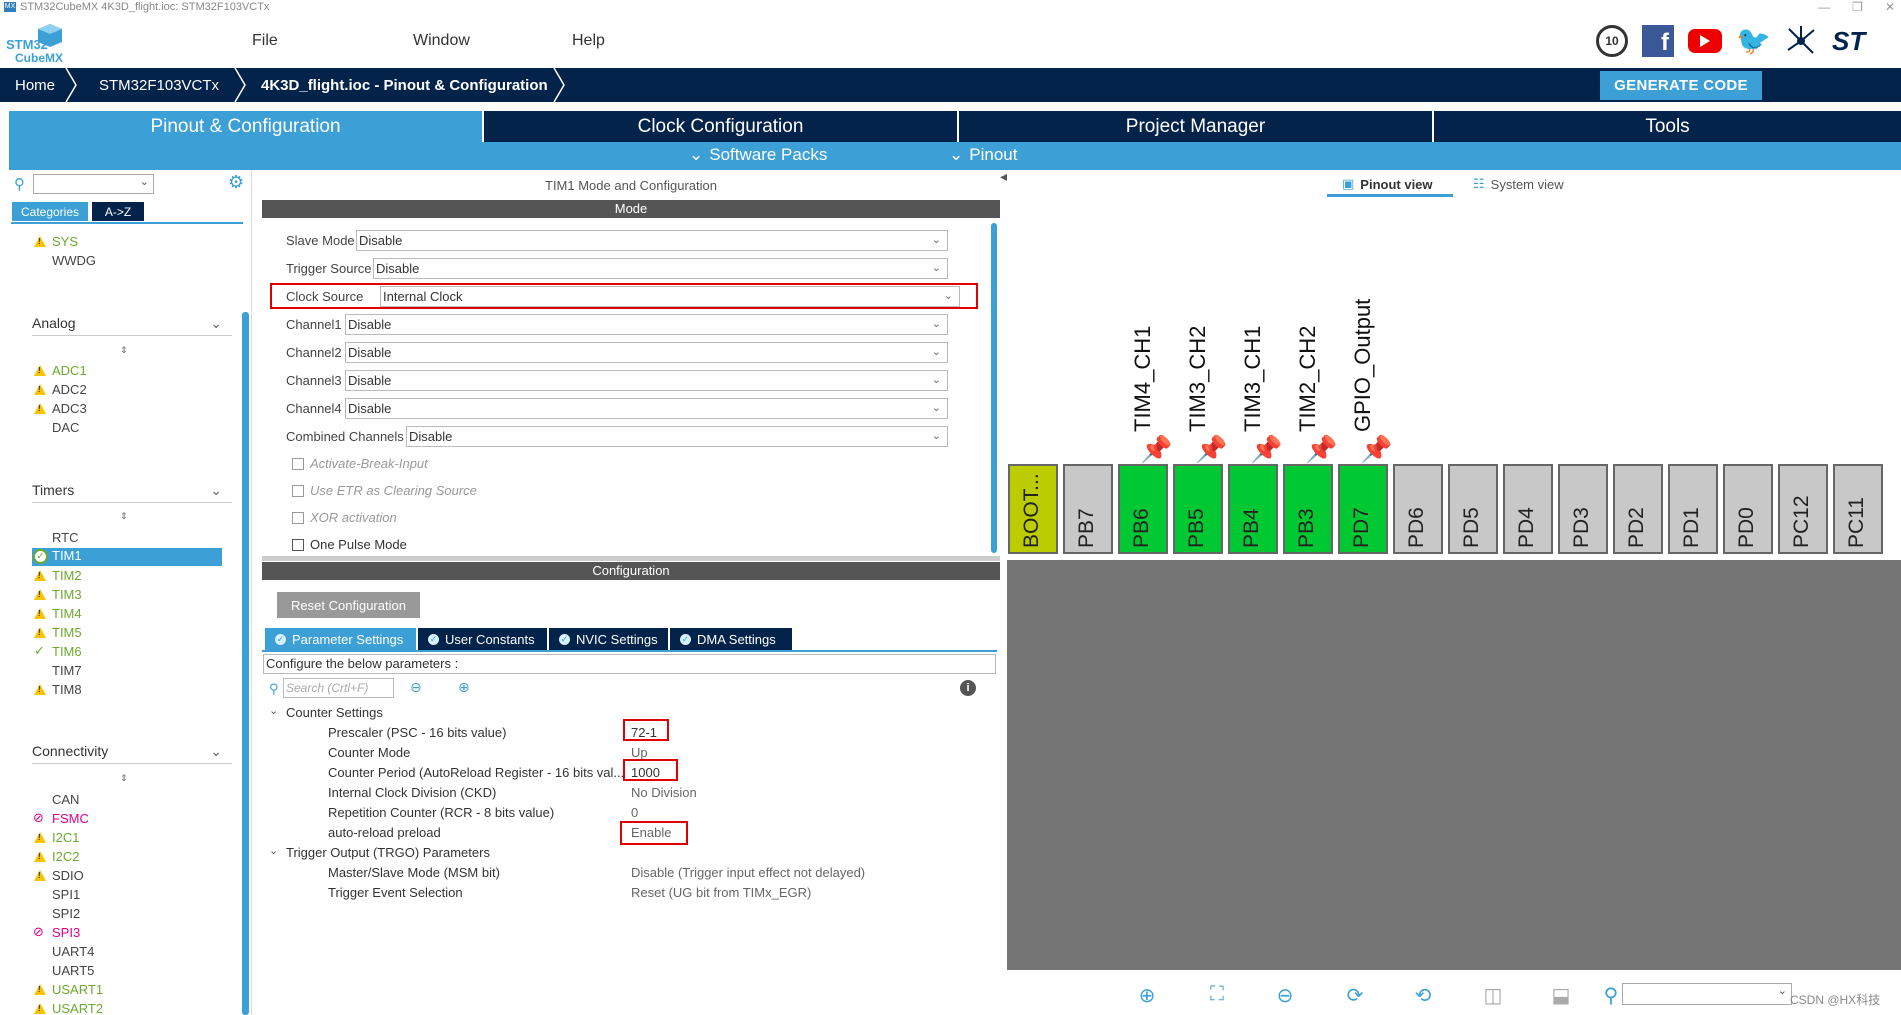 The height and width of the screenshot is (1015, 1901). What do you see at coordinates (464, 687) in the screenshot?
I see `arrow-right-icon: ⊕` at bounding box center [464, 687].